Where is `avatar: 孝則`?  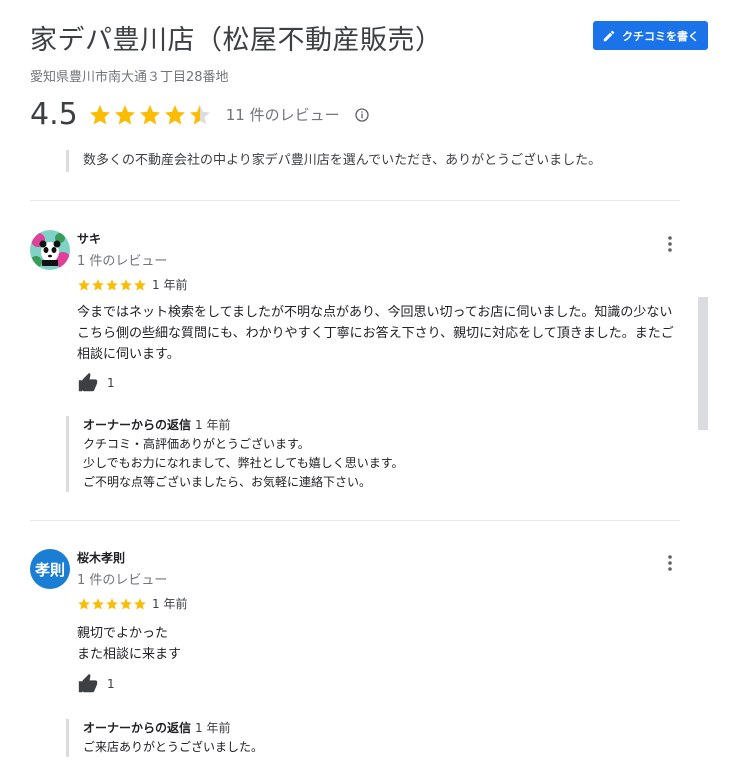
avatar: 孝則 is located at coordinates (50, 569).